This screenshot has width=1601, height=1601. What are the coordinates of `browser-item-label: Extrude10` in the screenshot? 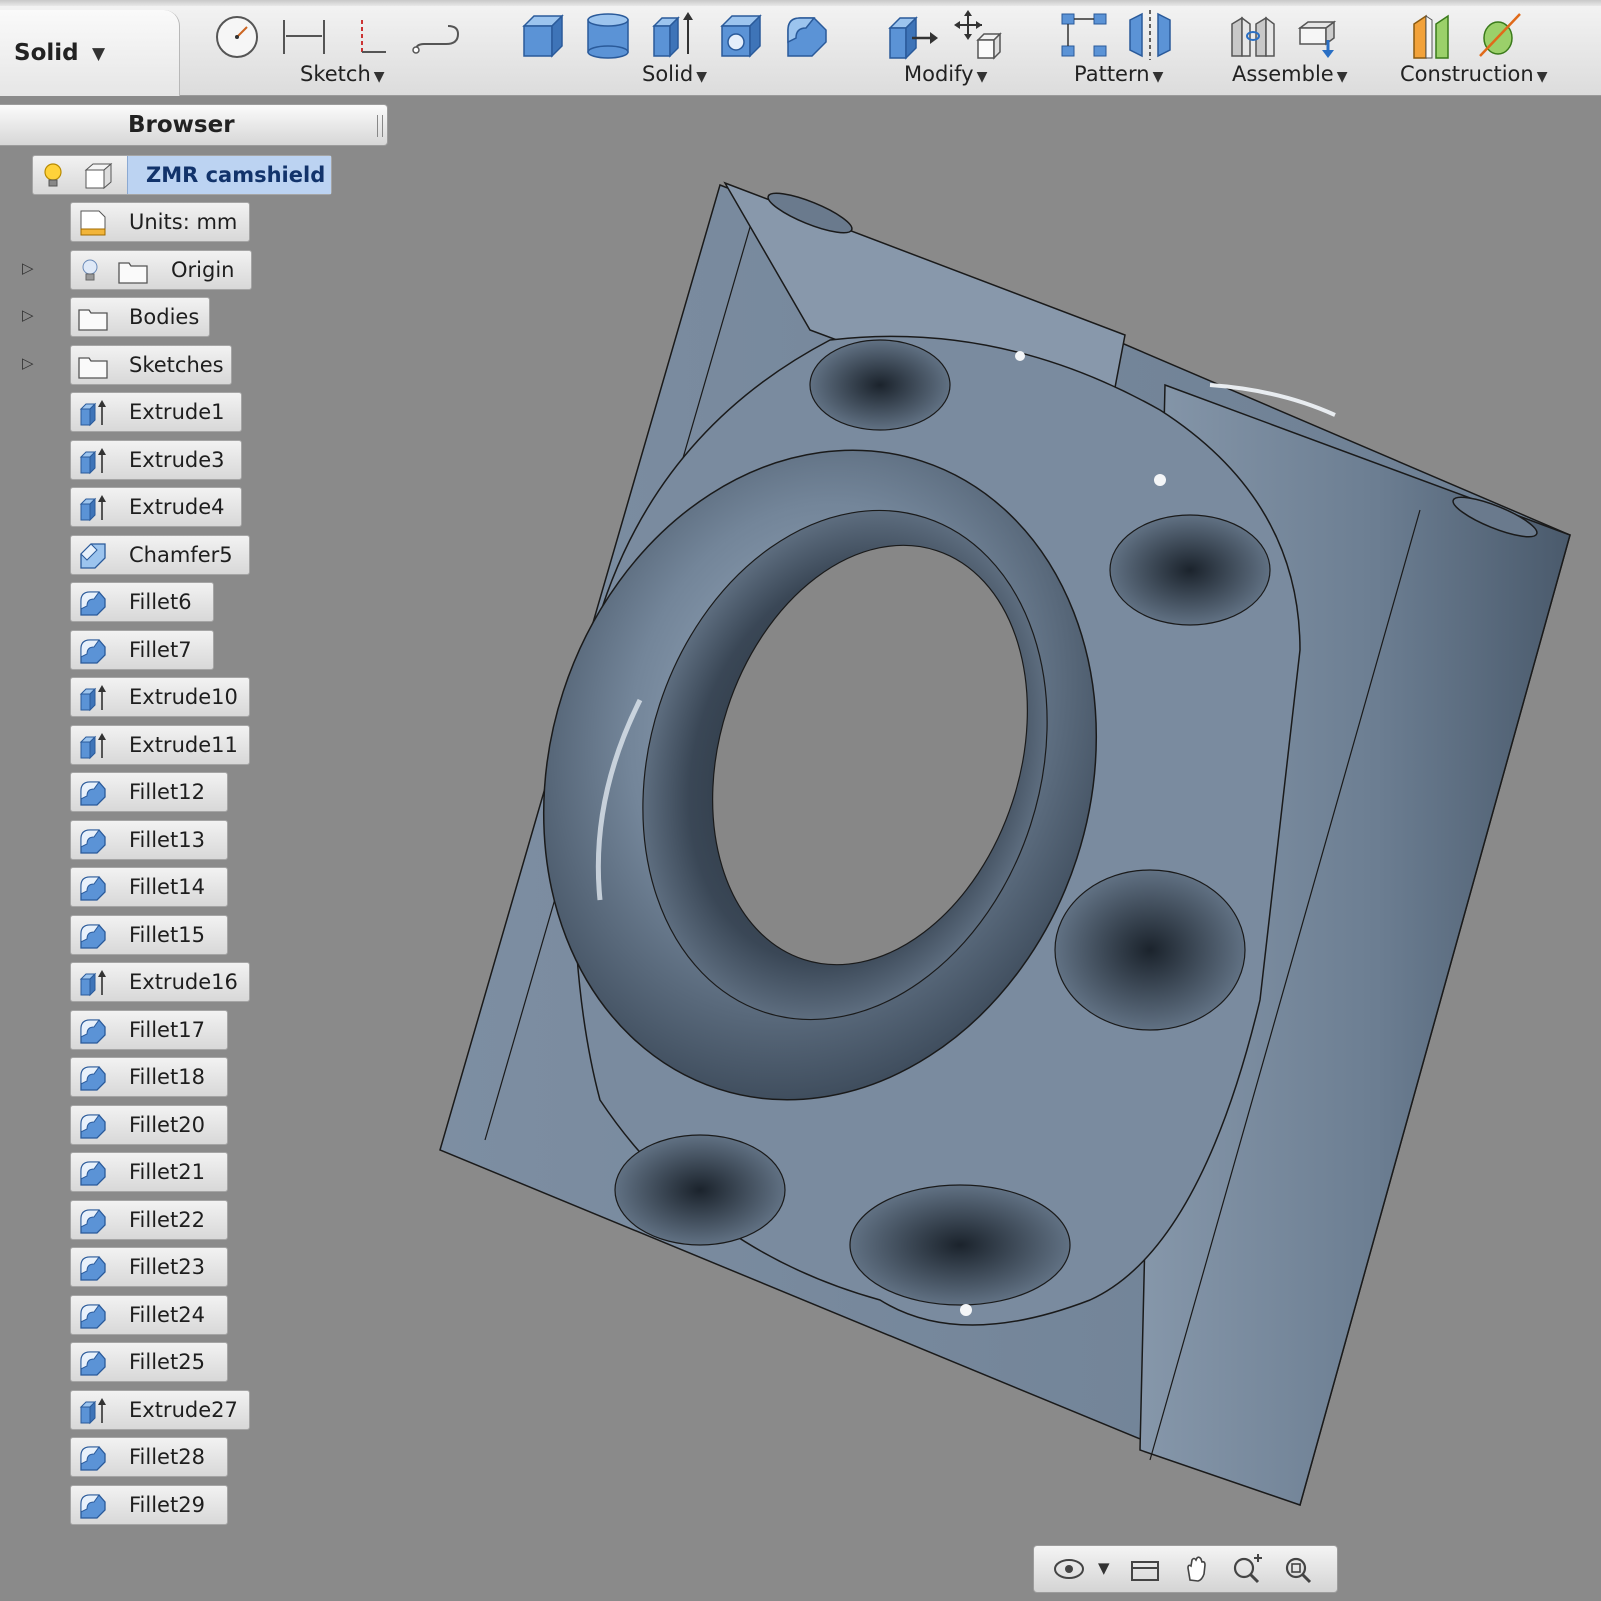 It's located at (183, 697).